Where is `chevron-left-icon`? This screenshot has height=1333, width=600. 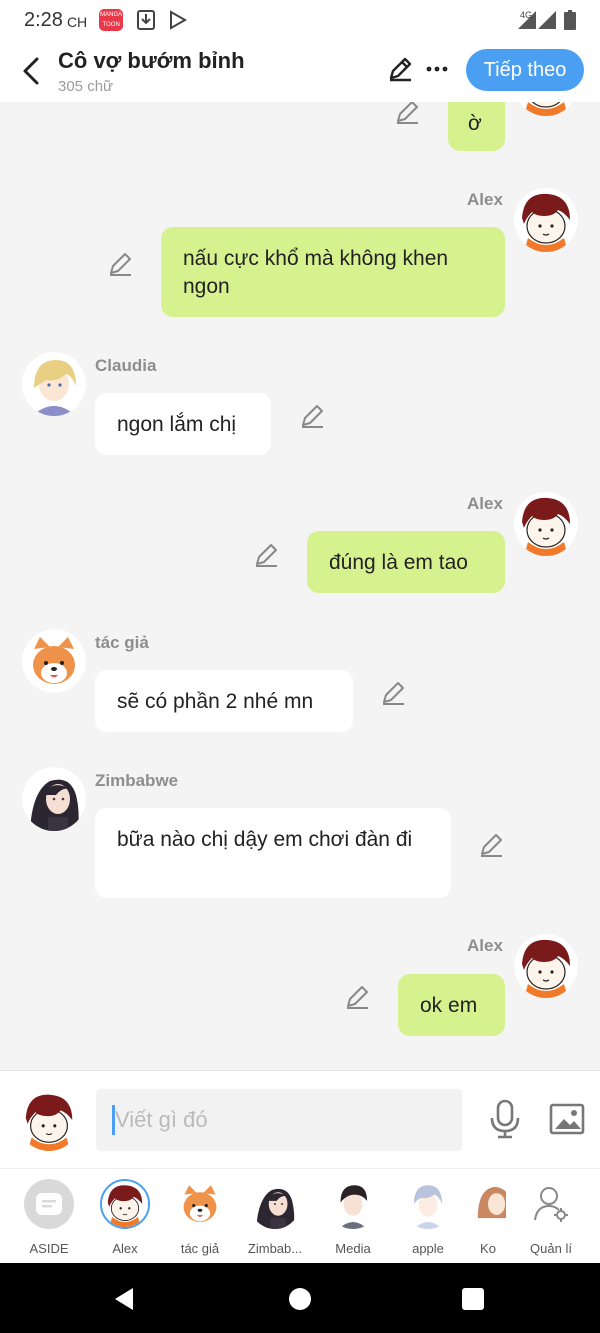
chevron-left-icon is located at coordinates (31, 71).